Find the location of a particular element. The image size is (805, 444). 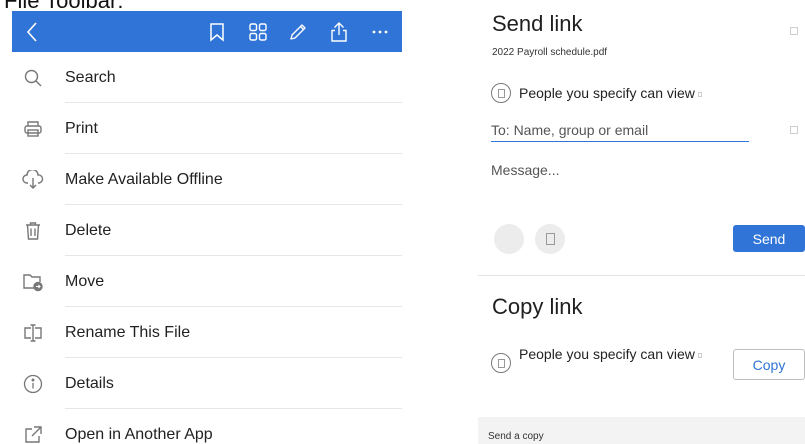

add-contact-icon is located at coordinates (794, 130).